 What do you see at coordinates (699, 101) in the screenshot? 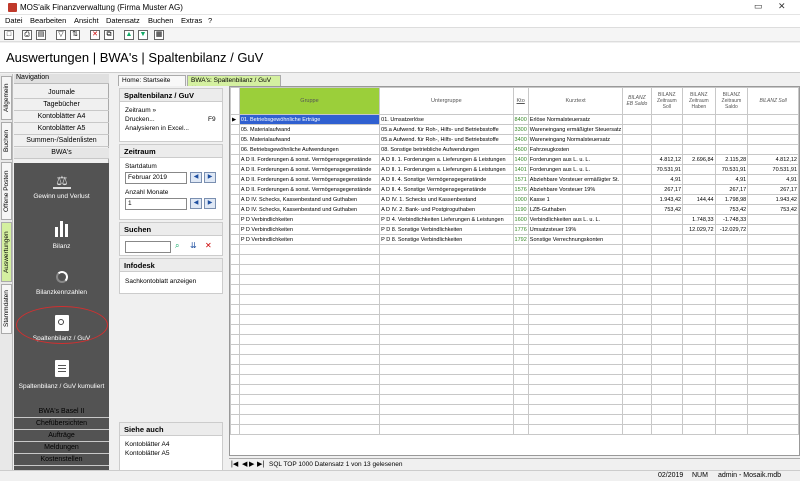
I see `col-bilanz-zeitraum-haben: BILANZ Zeitraum Haben` at bounding box center [699, 101].